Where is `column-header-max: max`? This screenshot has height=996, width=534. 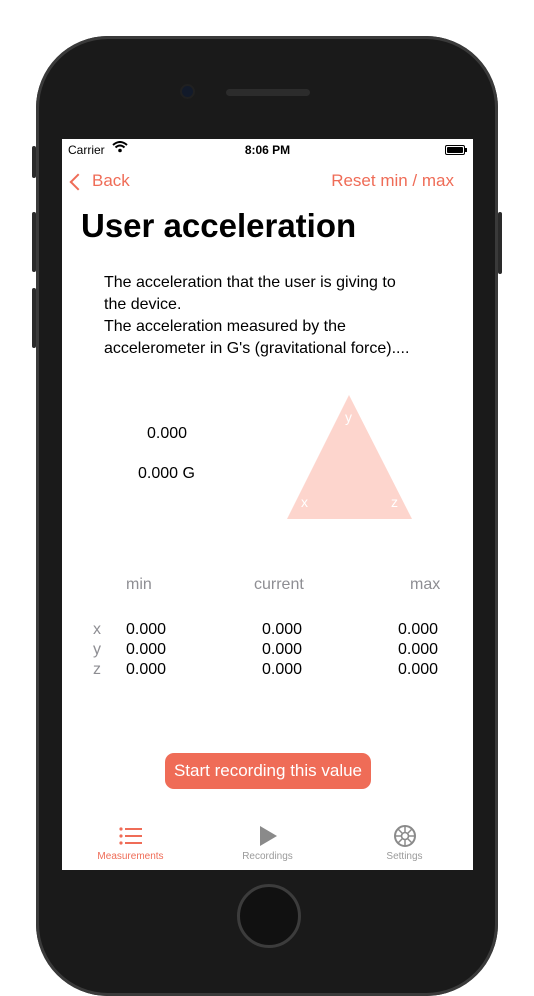 column-header-max: max is located at coordinates (425, 584).